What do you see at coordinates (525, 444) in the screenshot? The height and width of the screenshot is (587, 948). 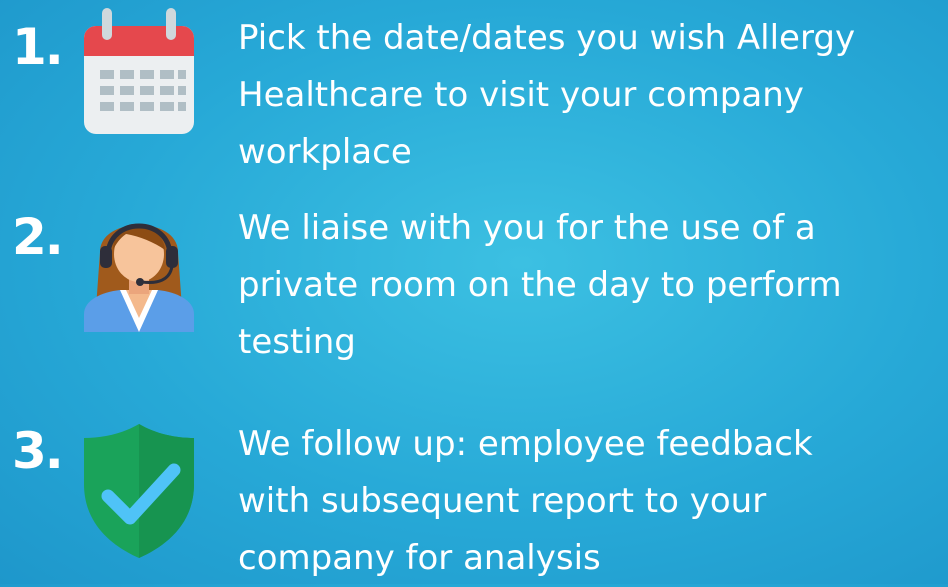 I see `step-line: We follow up: employee feedback` at bounding box center [525, 444].